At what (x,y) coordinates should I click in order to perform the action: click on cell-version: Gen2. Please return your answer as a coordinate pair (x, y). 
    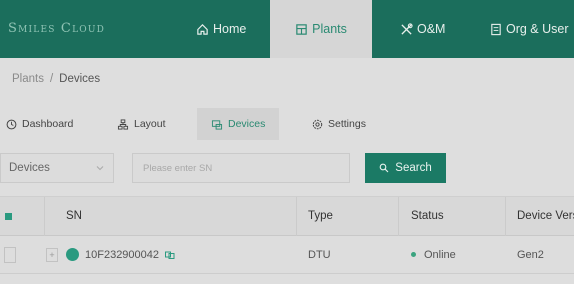
    Looking at the image, I should click on (530, 254).